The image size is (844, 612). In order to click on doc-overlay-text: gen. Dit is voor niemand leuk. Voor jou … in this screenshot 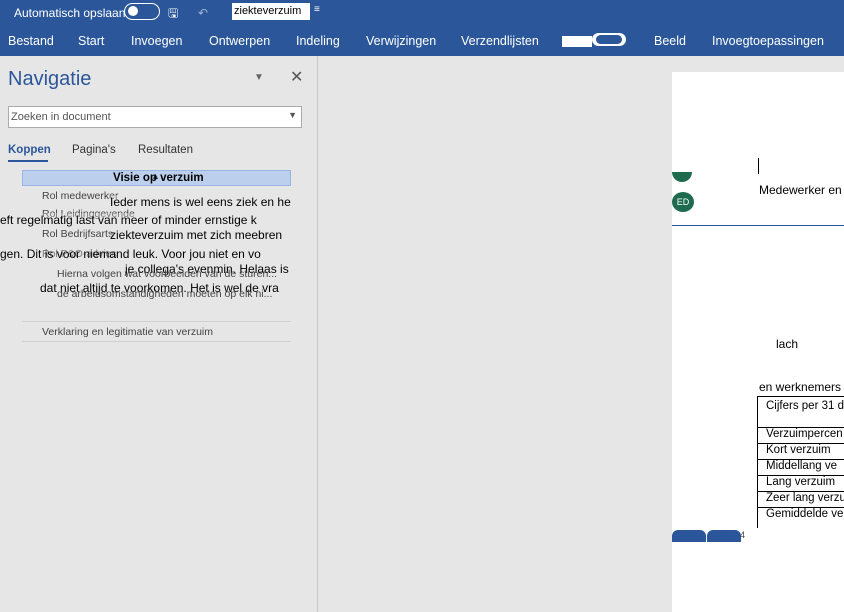, I will do `click(130, 254)`.